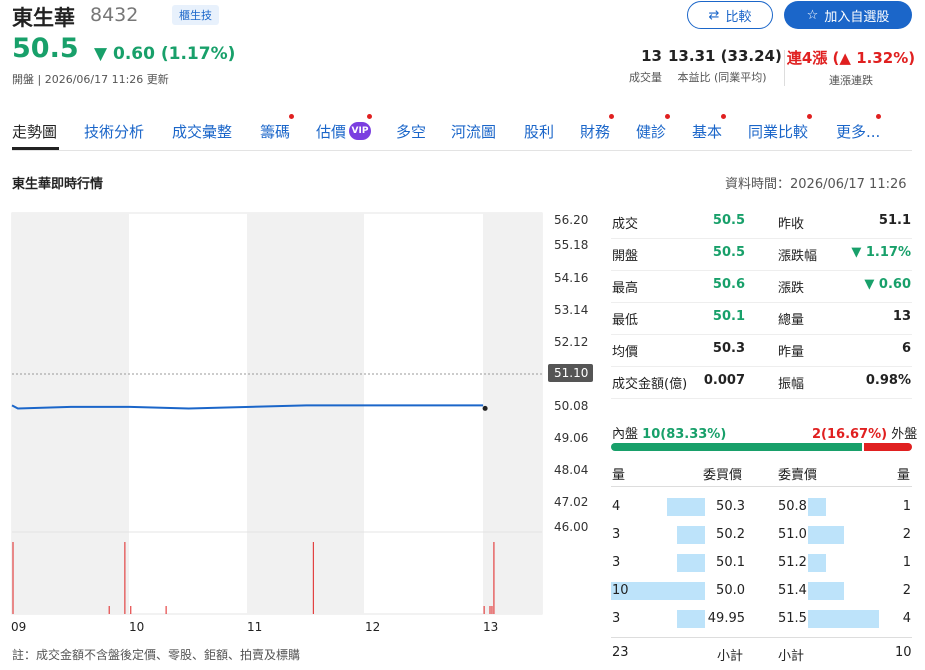 The image size is (925, 670). Describe the element at coordinates (736, 447) in the screenshot. I see `inout-bar-inner` at that location.